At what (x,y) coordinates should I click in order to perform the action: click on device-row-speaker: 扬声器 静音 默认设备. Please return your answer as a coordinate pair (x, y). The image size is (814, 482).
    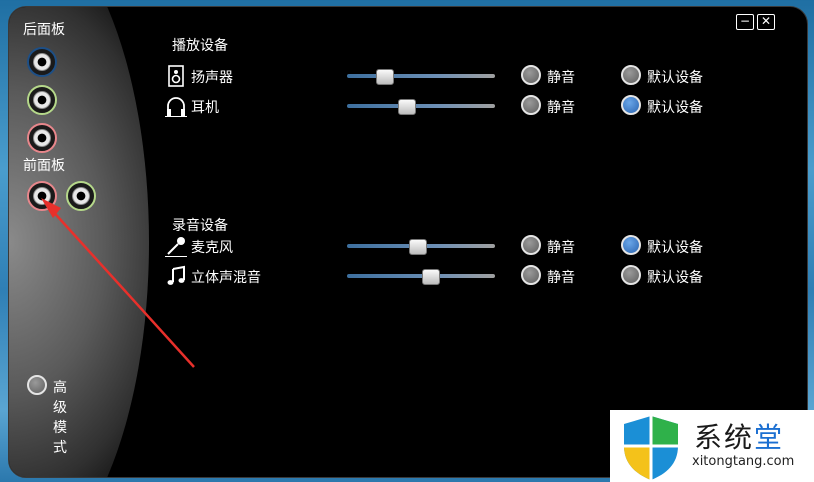
    Looking at the image, I should click on (459, 77).